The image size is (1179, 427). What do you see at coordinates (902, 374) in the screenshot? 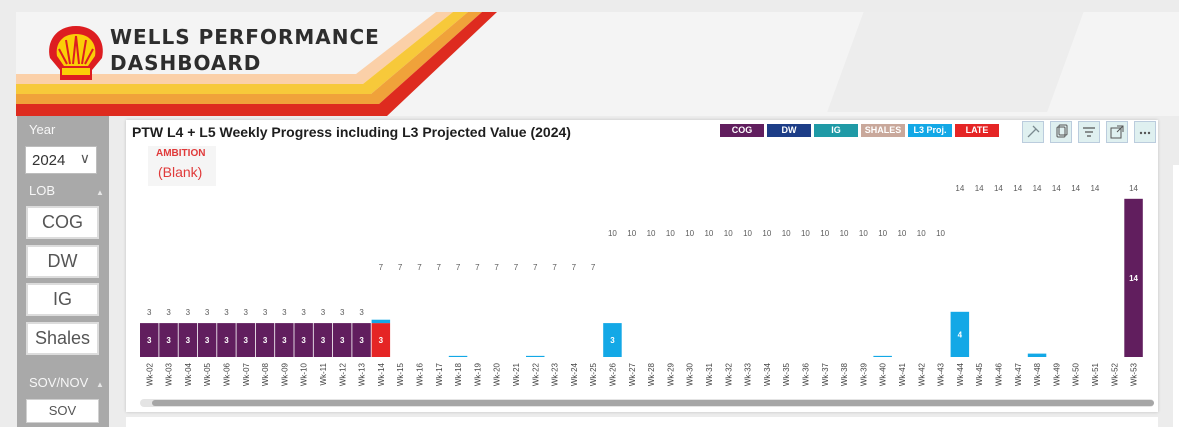
I see `x-tick-label: Wk-41` at bounding box center [902, 374].